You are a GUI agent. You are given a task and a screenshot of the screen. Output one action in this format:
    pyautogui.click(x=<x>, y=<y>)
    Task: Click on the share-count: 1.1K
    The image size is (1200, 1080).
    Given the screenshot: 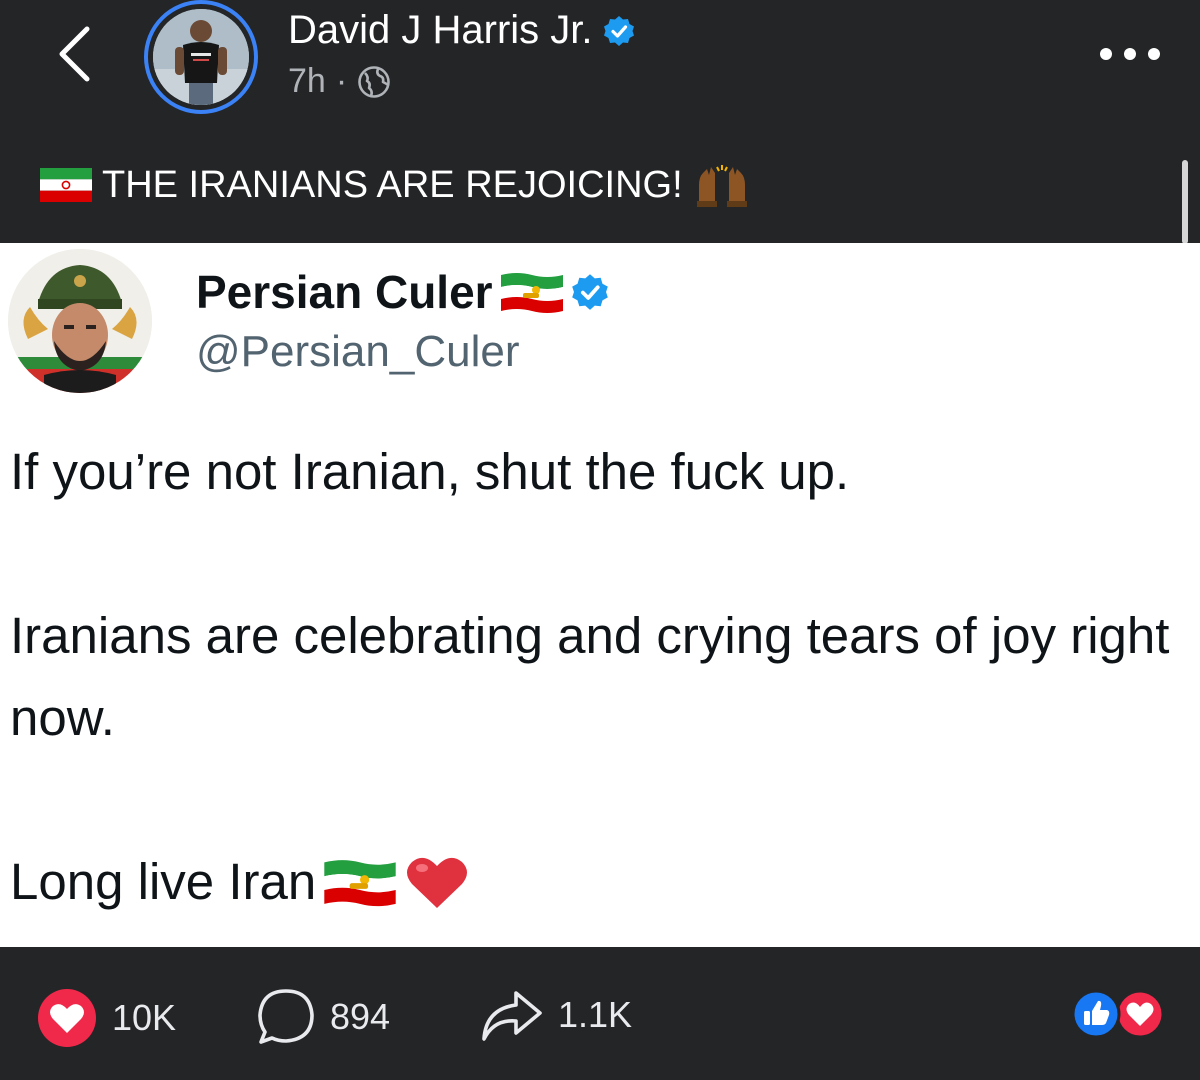 What is the action you would take?
    pyautogui.click(x=595, y=1014)
    